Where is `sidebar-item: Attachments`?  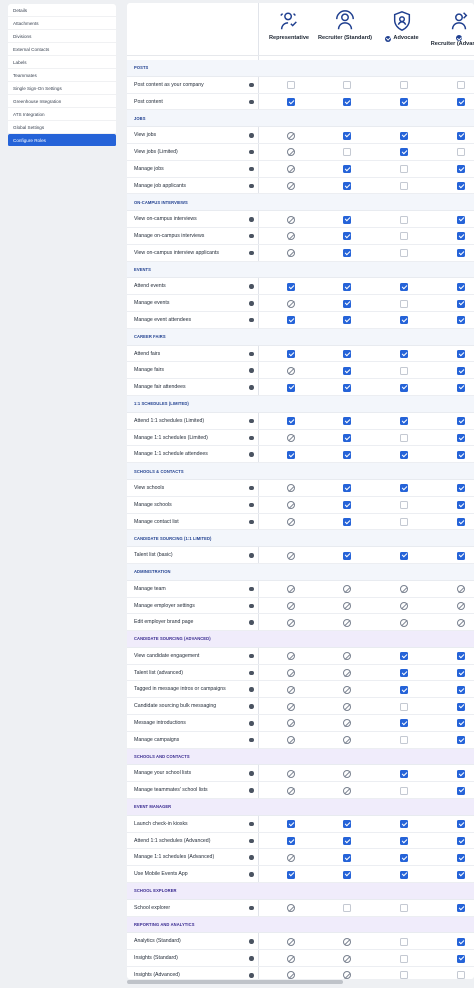
sidebar-item: Attachments is located at coordinates (62, 23).